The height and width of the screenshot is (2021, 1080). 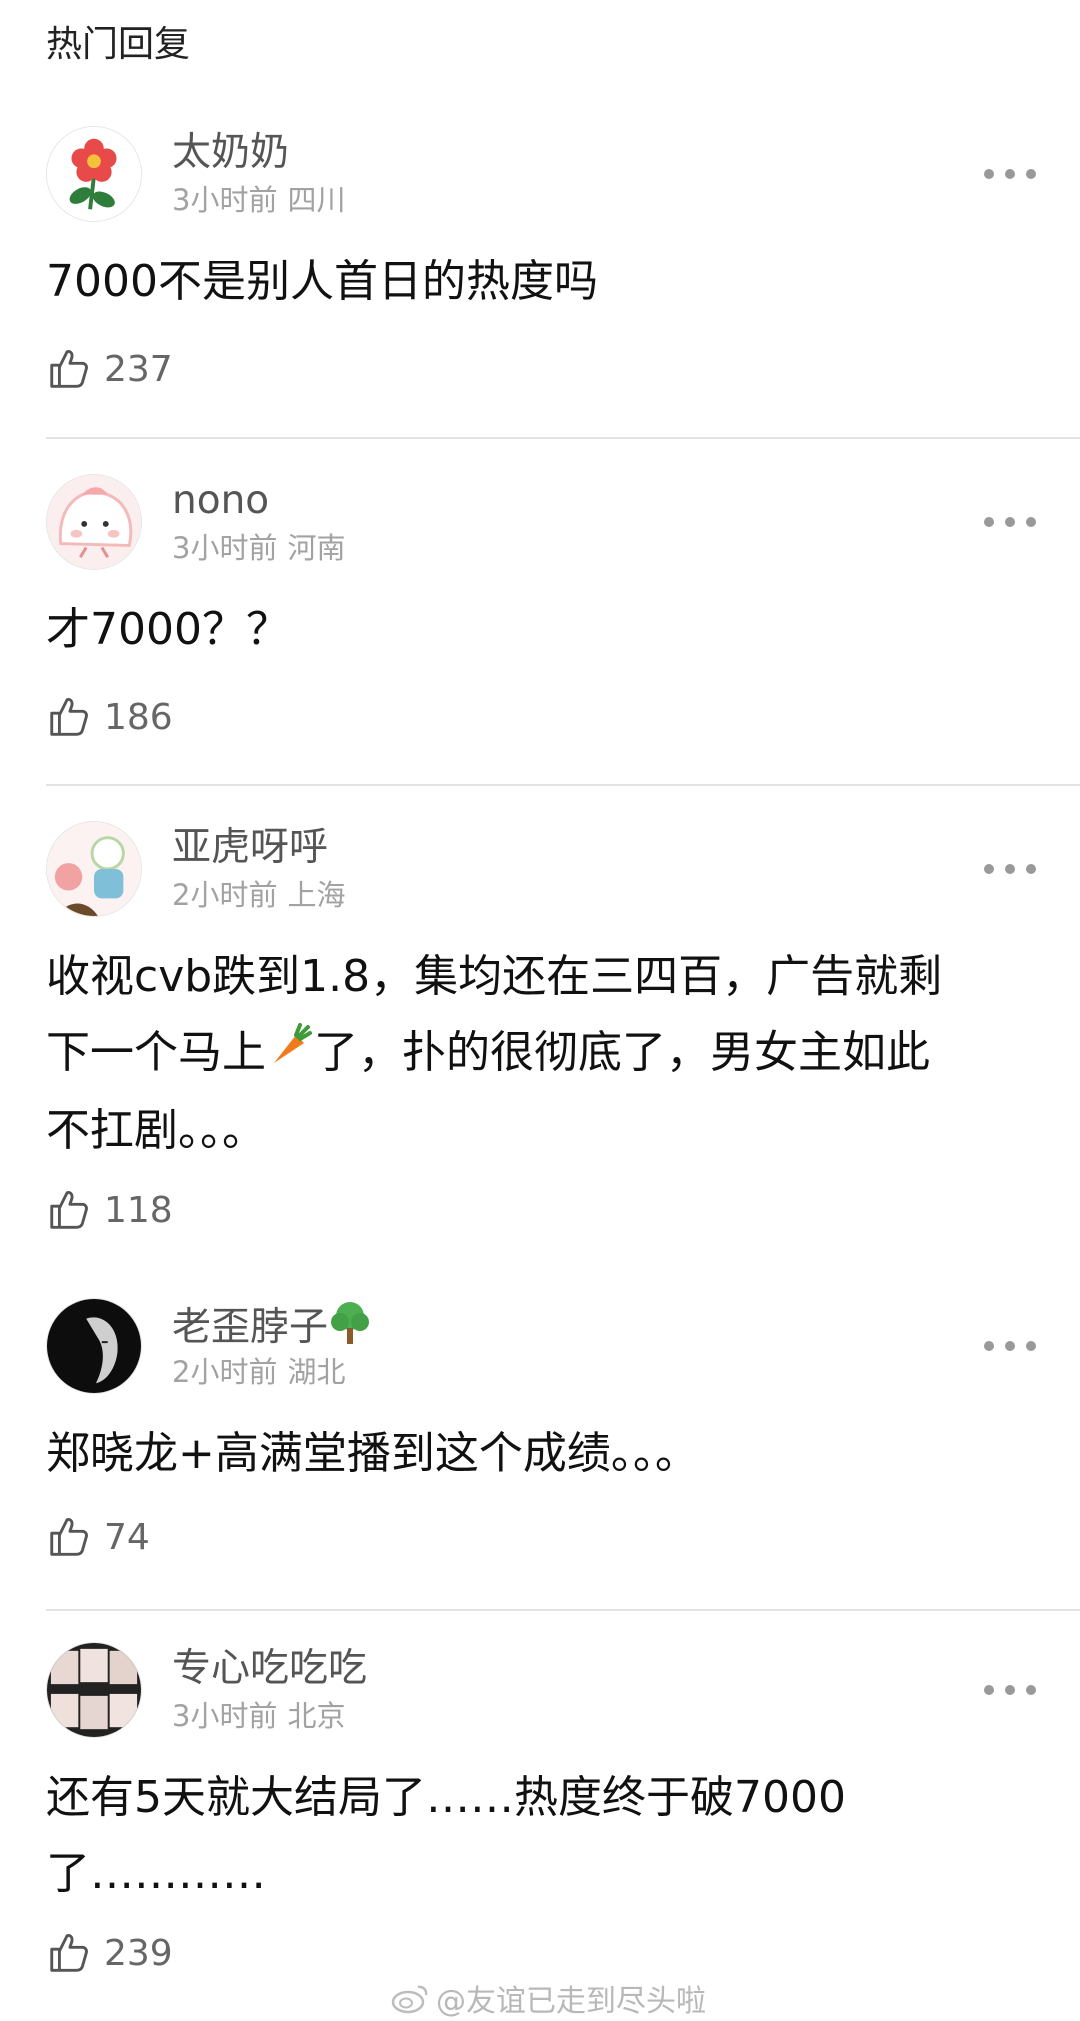 What do you see at coordinates (138, 1953) in the screenshot?
I see `like-count: 239` at bounding box center [138, 1953].